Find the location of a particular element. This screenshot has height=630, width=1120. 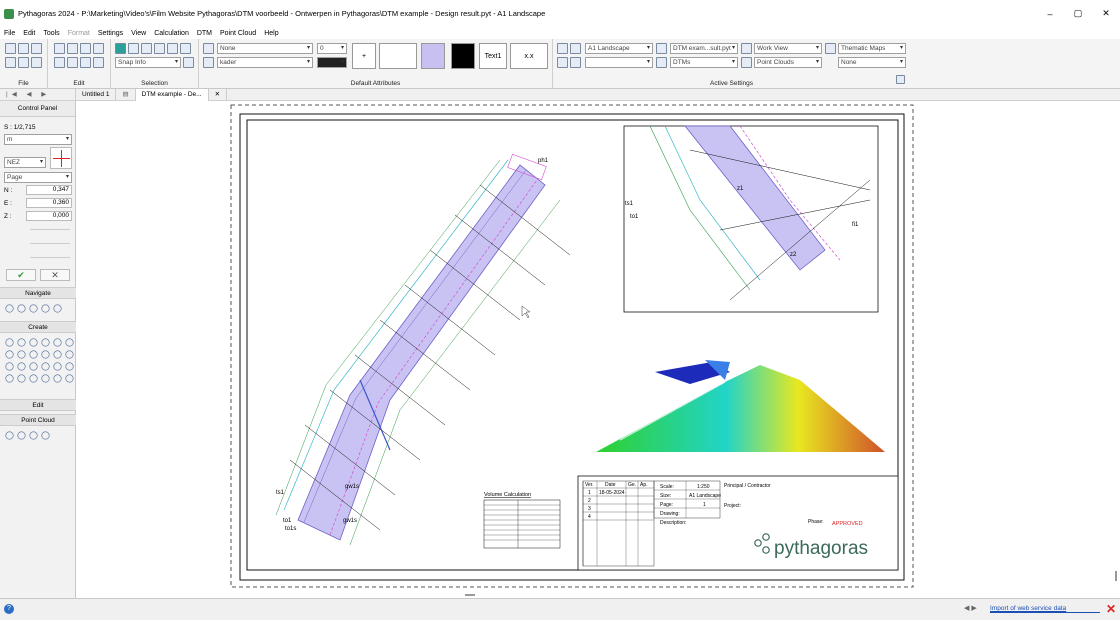

print-preview-icon is located at coordinates (23, 62).